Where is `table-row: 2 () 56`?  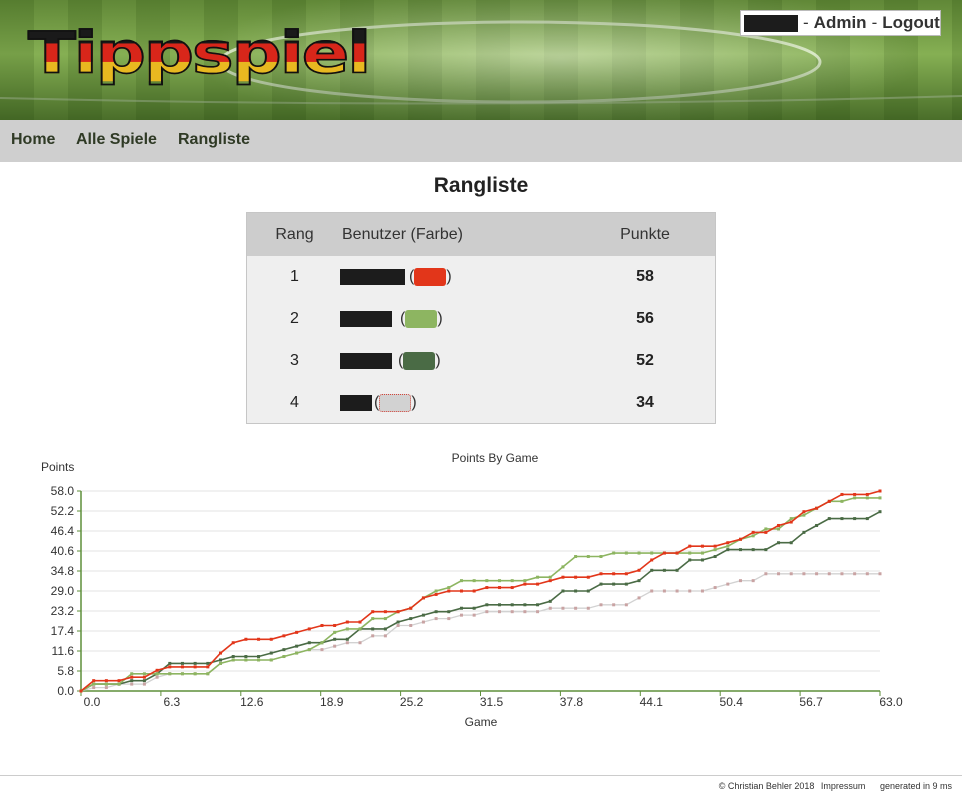
table-row: 2 () 56 is located at coordinates (481, 319).